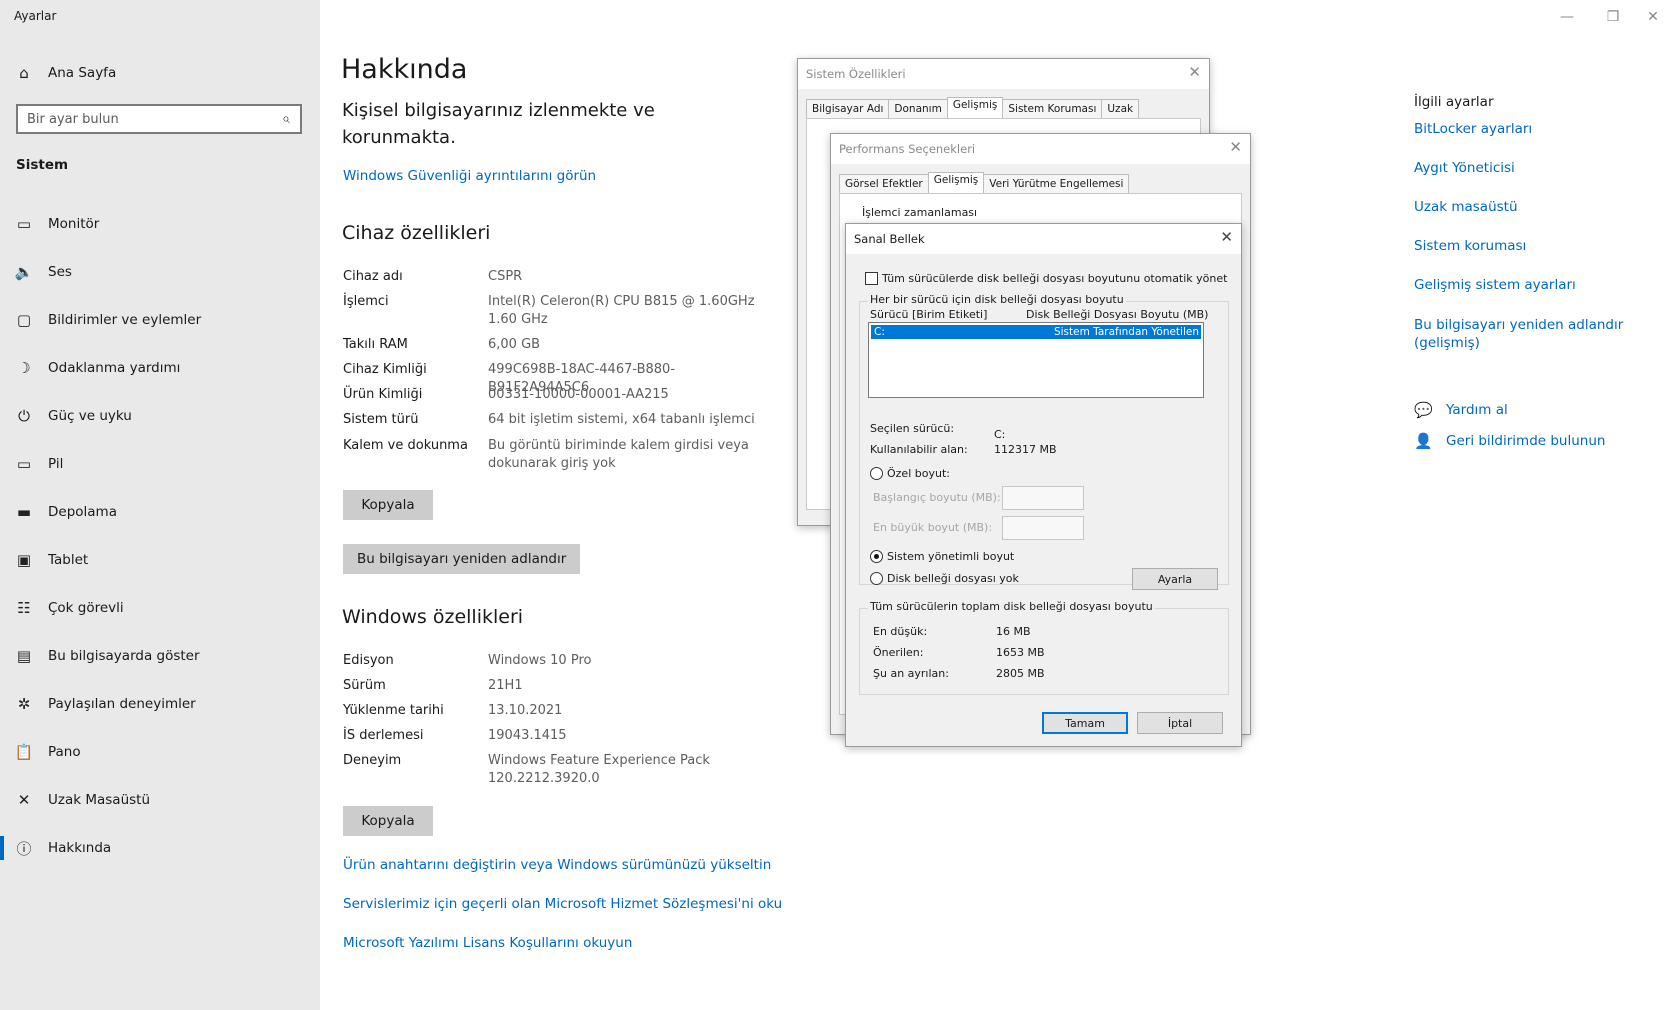  What do you see at coordinates (469, 176) in the screenshot?
I see `security-details-link: Windows Güvenliği ayrıntılarını görün` at bounding box center [469, 176].